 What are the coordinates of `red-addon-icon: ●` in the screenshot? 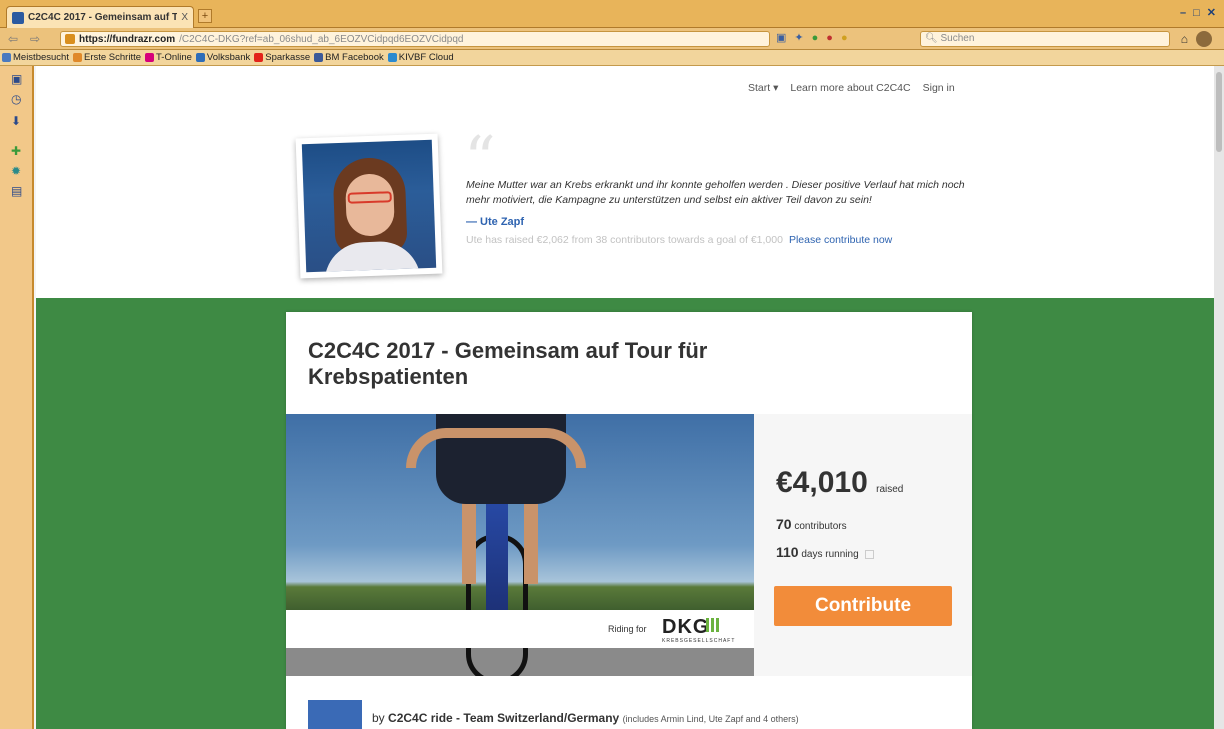 It's located at (829, 38).